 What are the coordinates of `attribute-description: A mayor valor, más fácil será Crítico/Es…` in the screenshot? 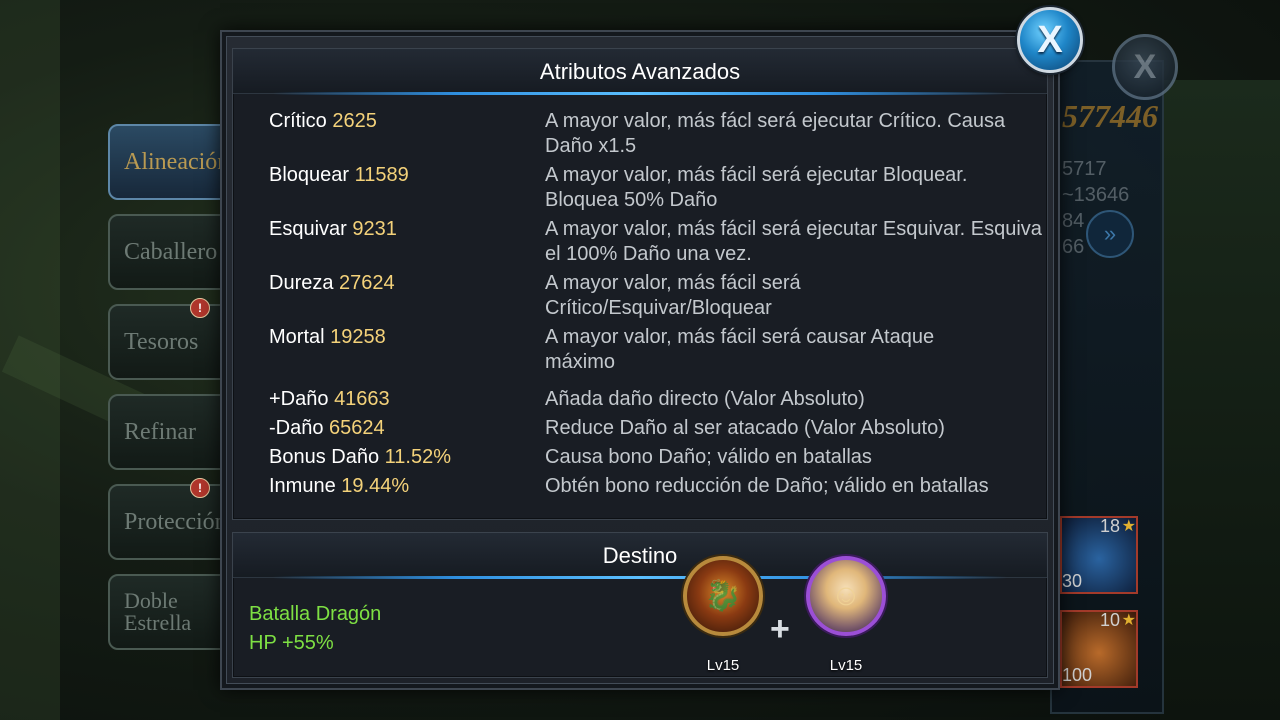 It's located at (673, 295).